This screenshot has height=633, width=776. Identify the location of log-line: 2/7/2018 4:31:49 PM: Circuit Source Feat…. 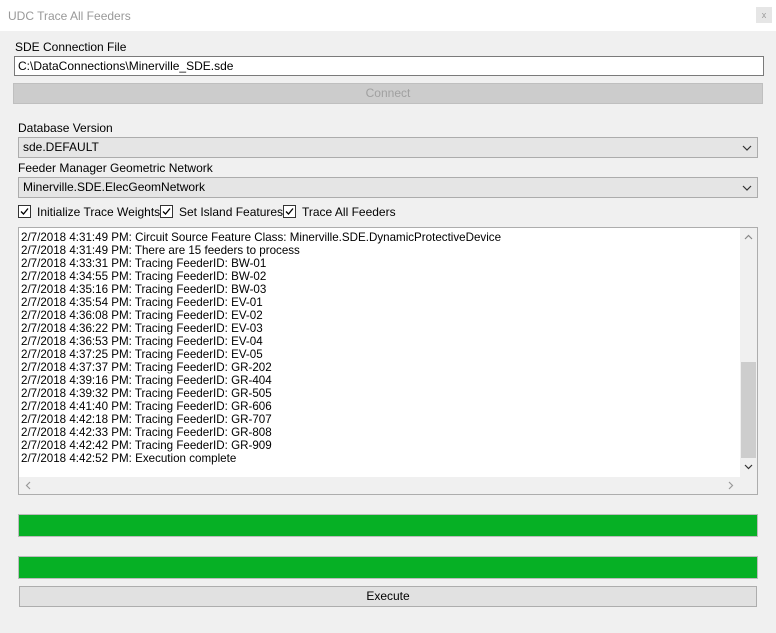
(261, 237).